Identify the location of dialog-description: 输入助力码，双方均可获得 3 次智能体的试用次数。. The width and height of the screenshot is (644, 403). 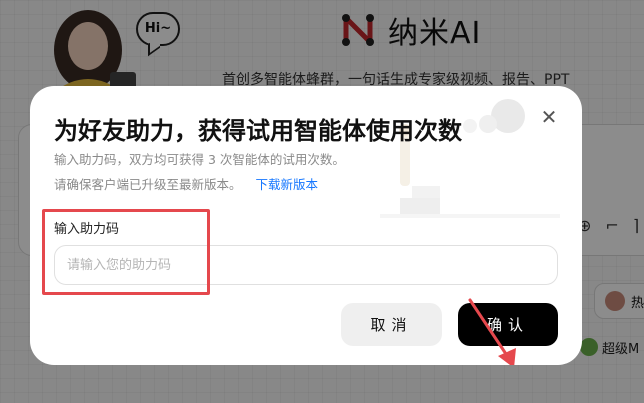
(199, 159).